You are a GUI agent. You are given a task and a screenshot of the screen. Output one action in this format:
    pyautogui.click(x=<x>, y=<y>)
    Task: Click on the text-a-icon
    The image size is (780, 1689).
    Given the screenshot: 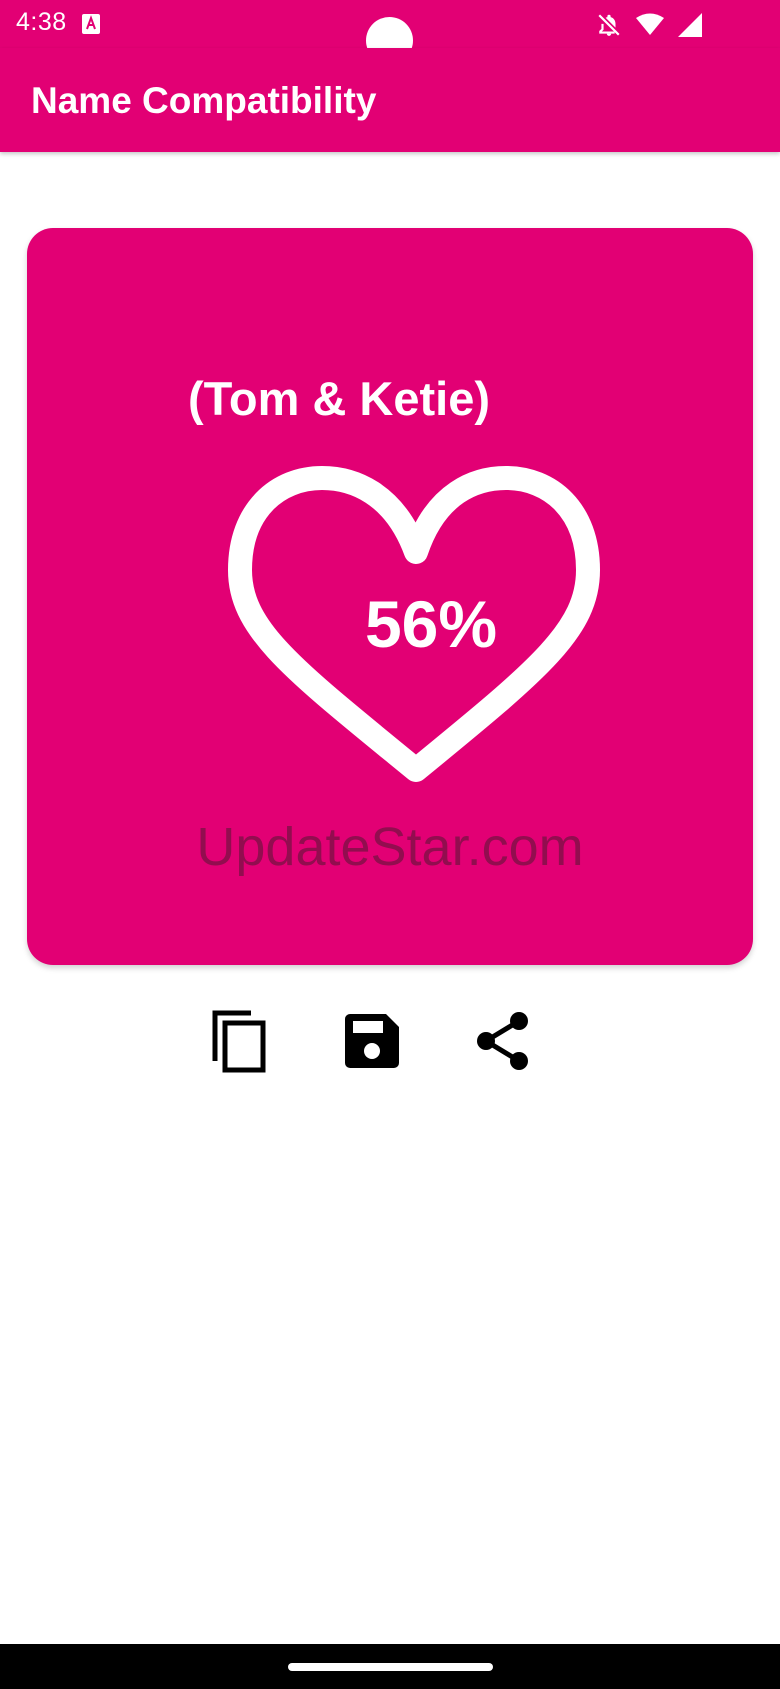 What is the action you would take?
    pyautogui.click(x=91, y=26)
    